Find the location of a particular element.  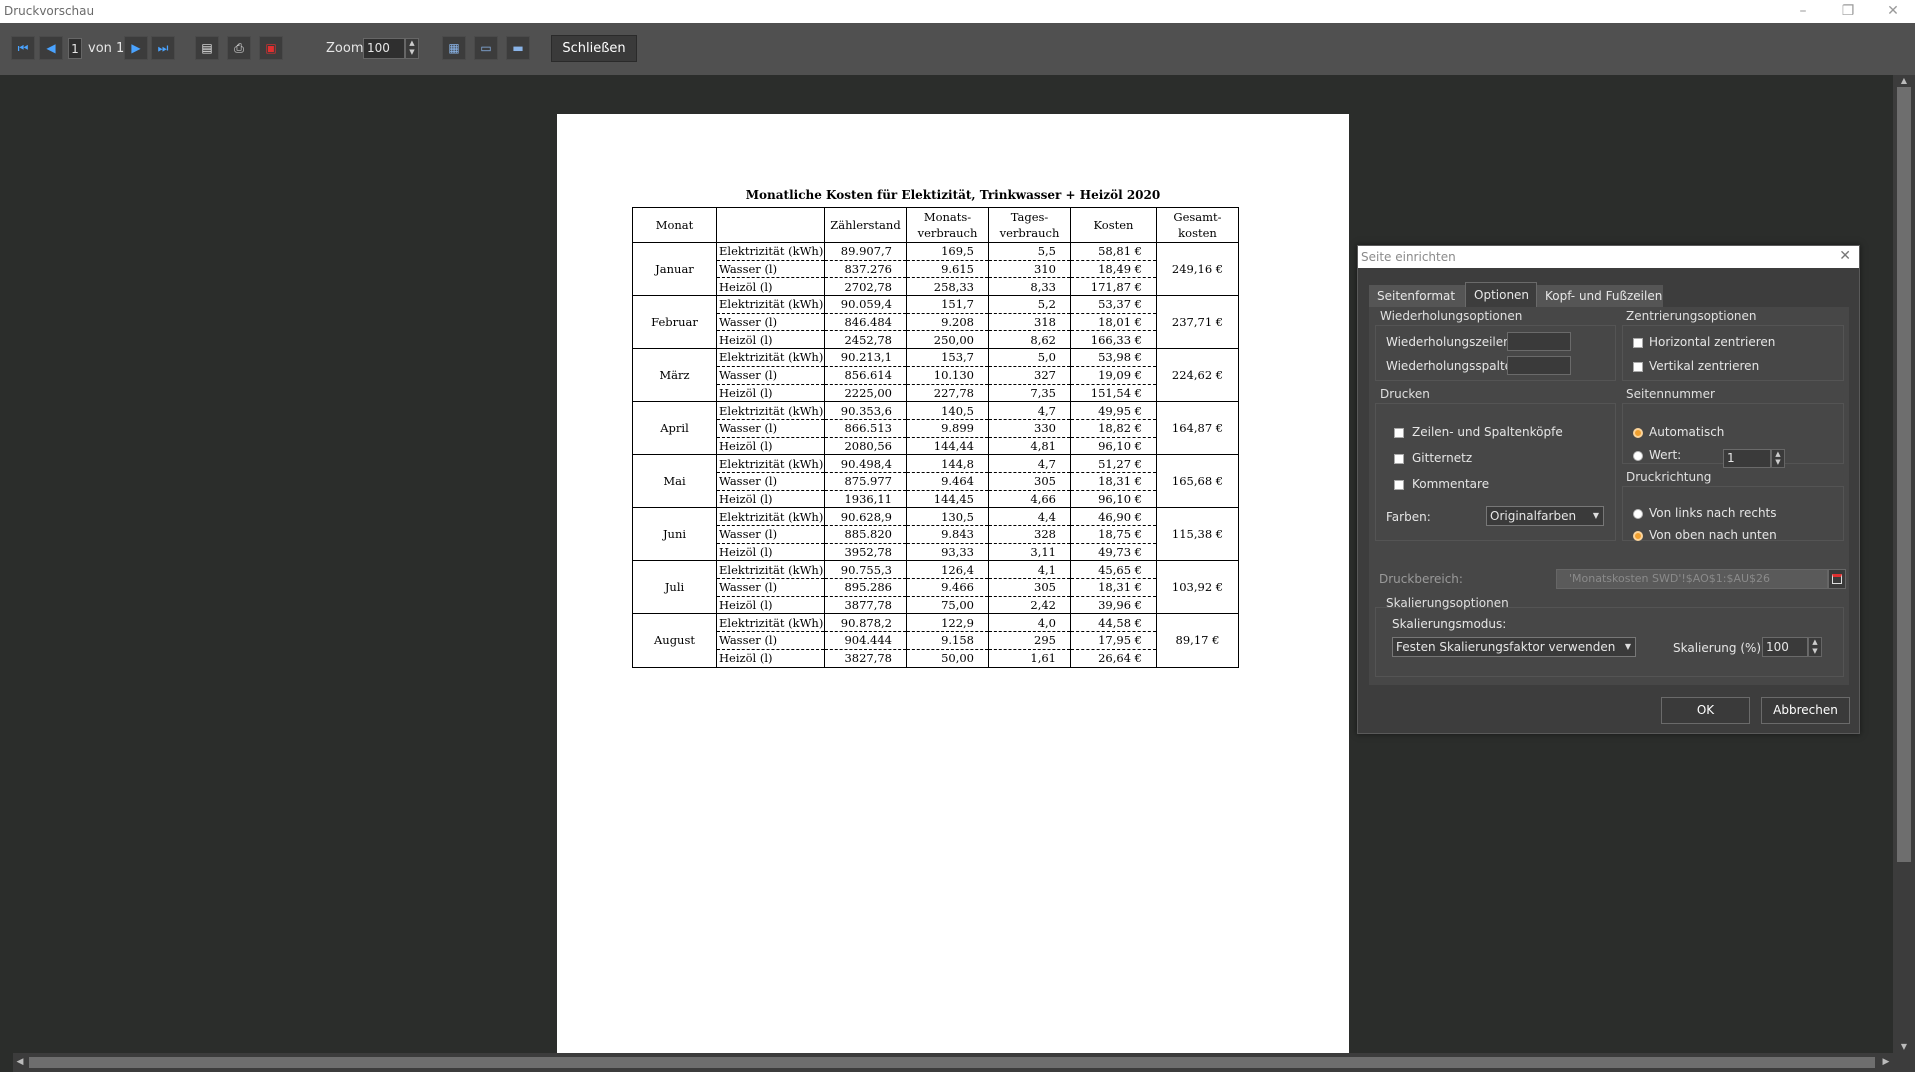

tab-options: Optionen is located at coordinates (1501, 294).